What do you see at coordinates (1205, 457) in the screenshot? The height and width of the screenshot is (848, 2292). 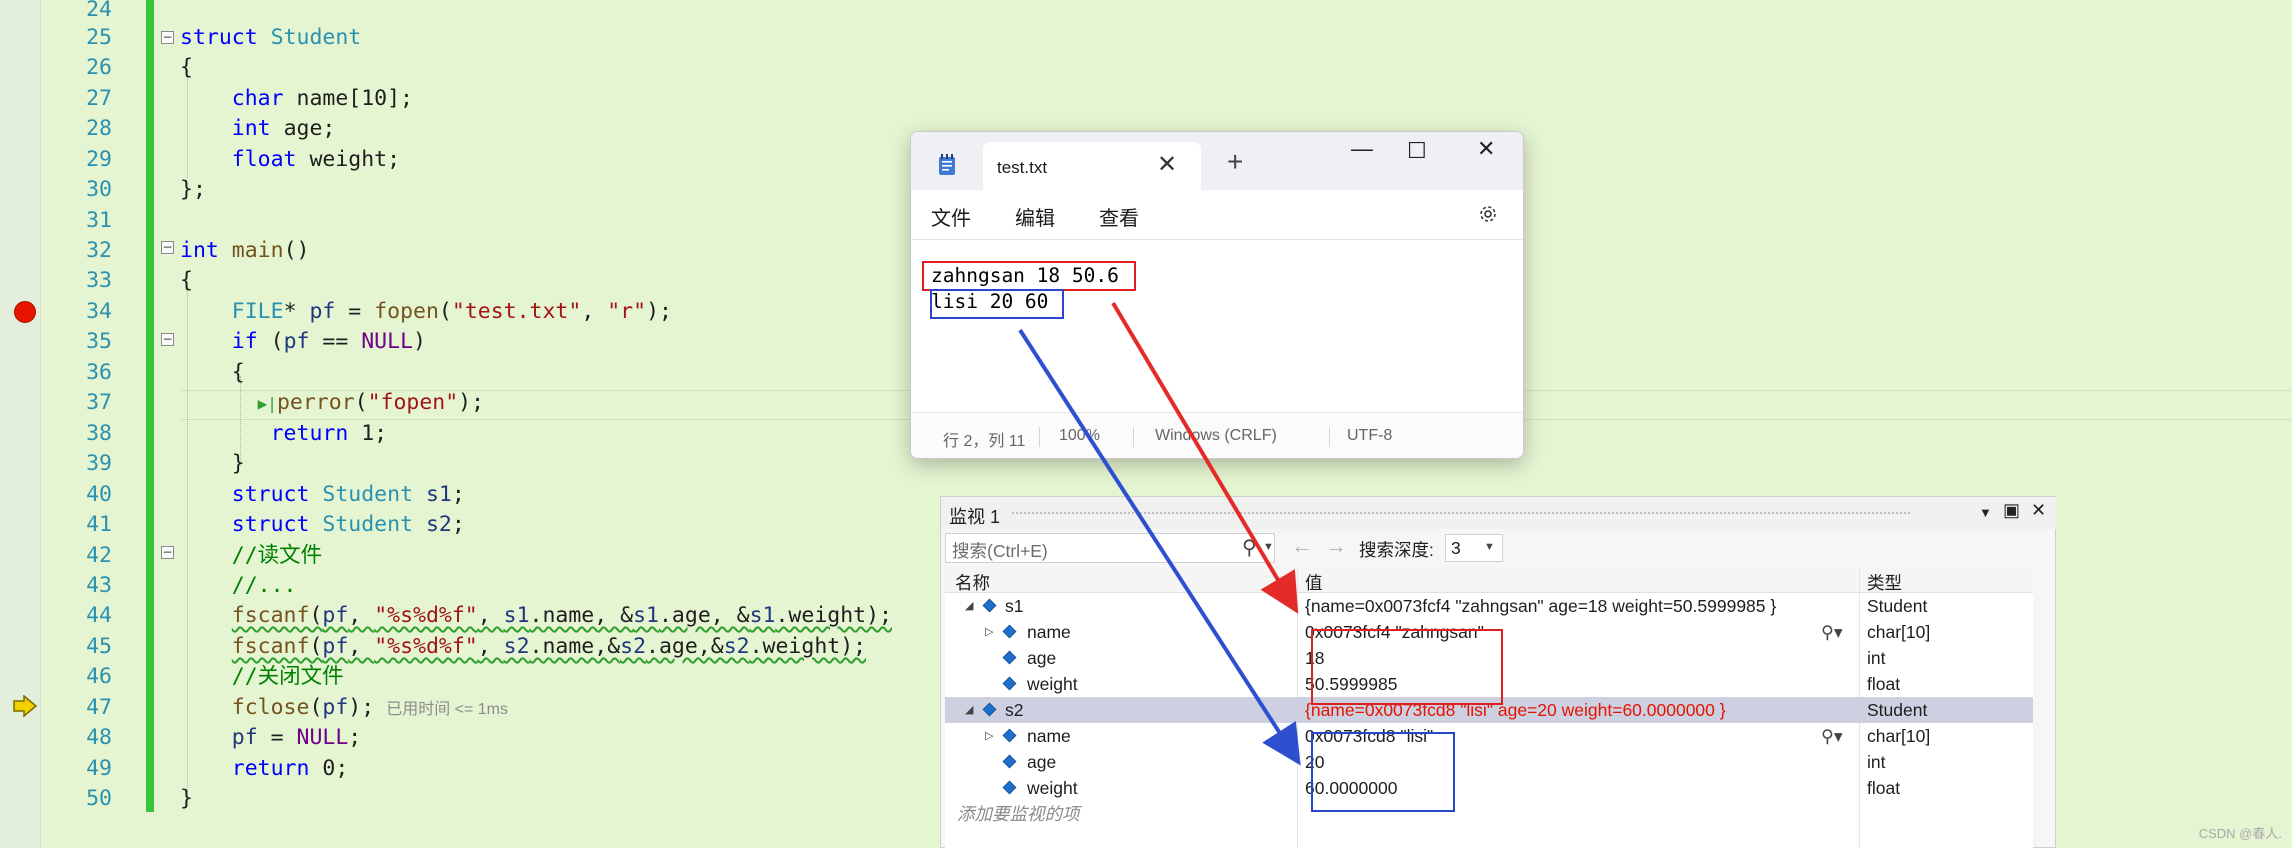 I see `red-arrow` at bounding box center [1205, 457].